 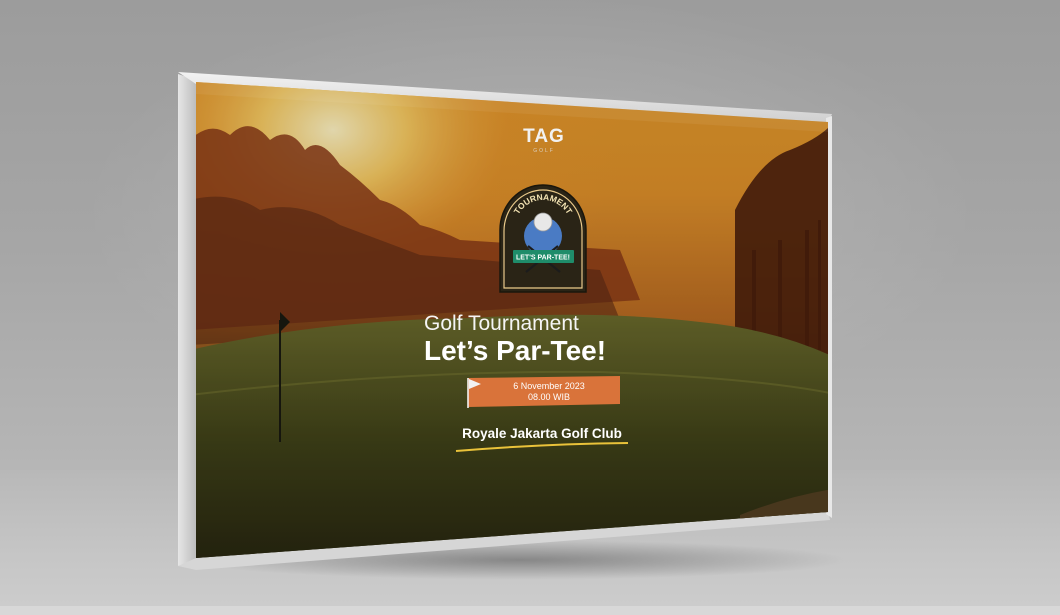 I want to click on headline-line2: Let’s Par-Tee!, so click(x=515, y=350).